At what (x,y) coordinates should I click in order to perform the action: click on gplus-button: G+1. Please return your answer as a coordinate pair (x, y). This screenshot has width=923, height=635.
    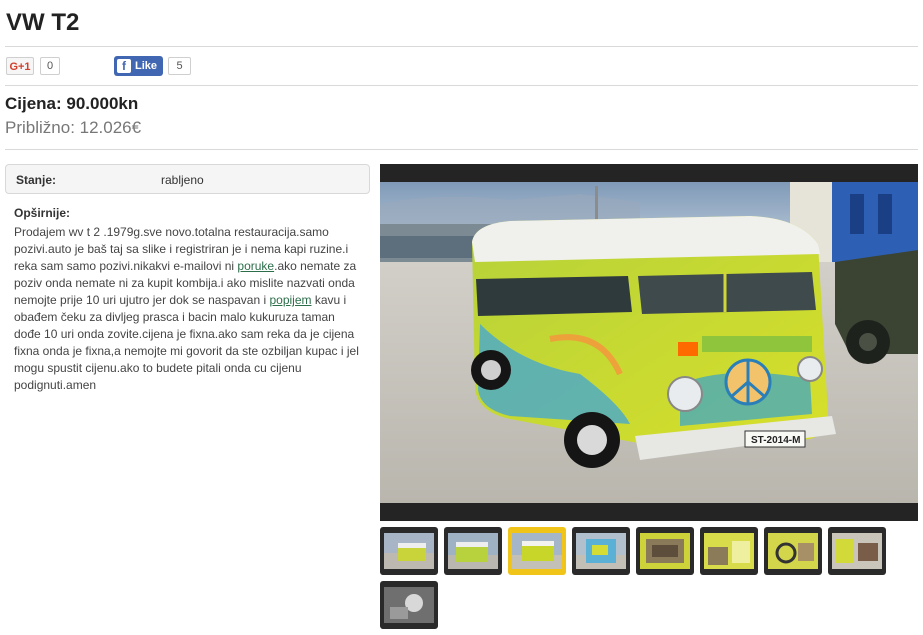
    Looking at the image, I should click on (20, 66).